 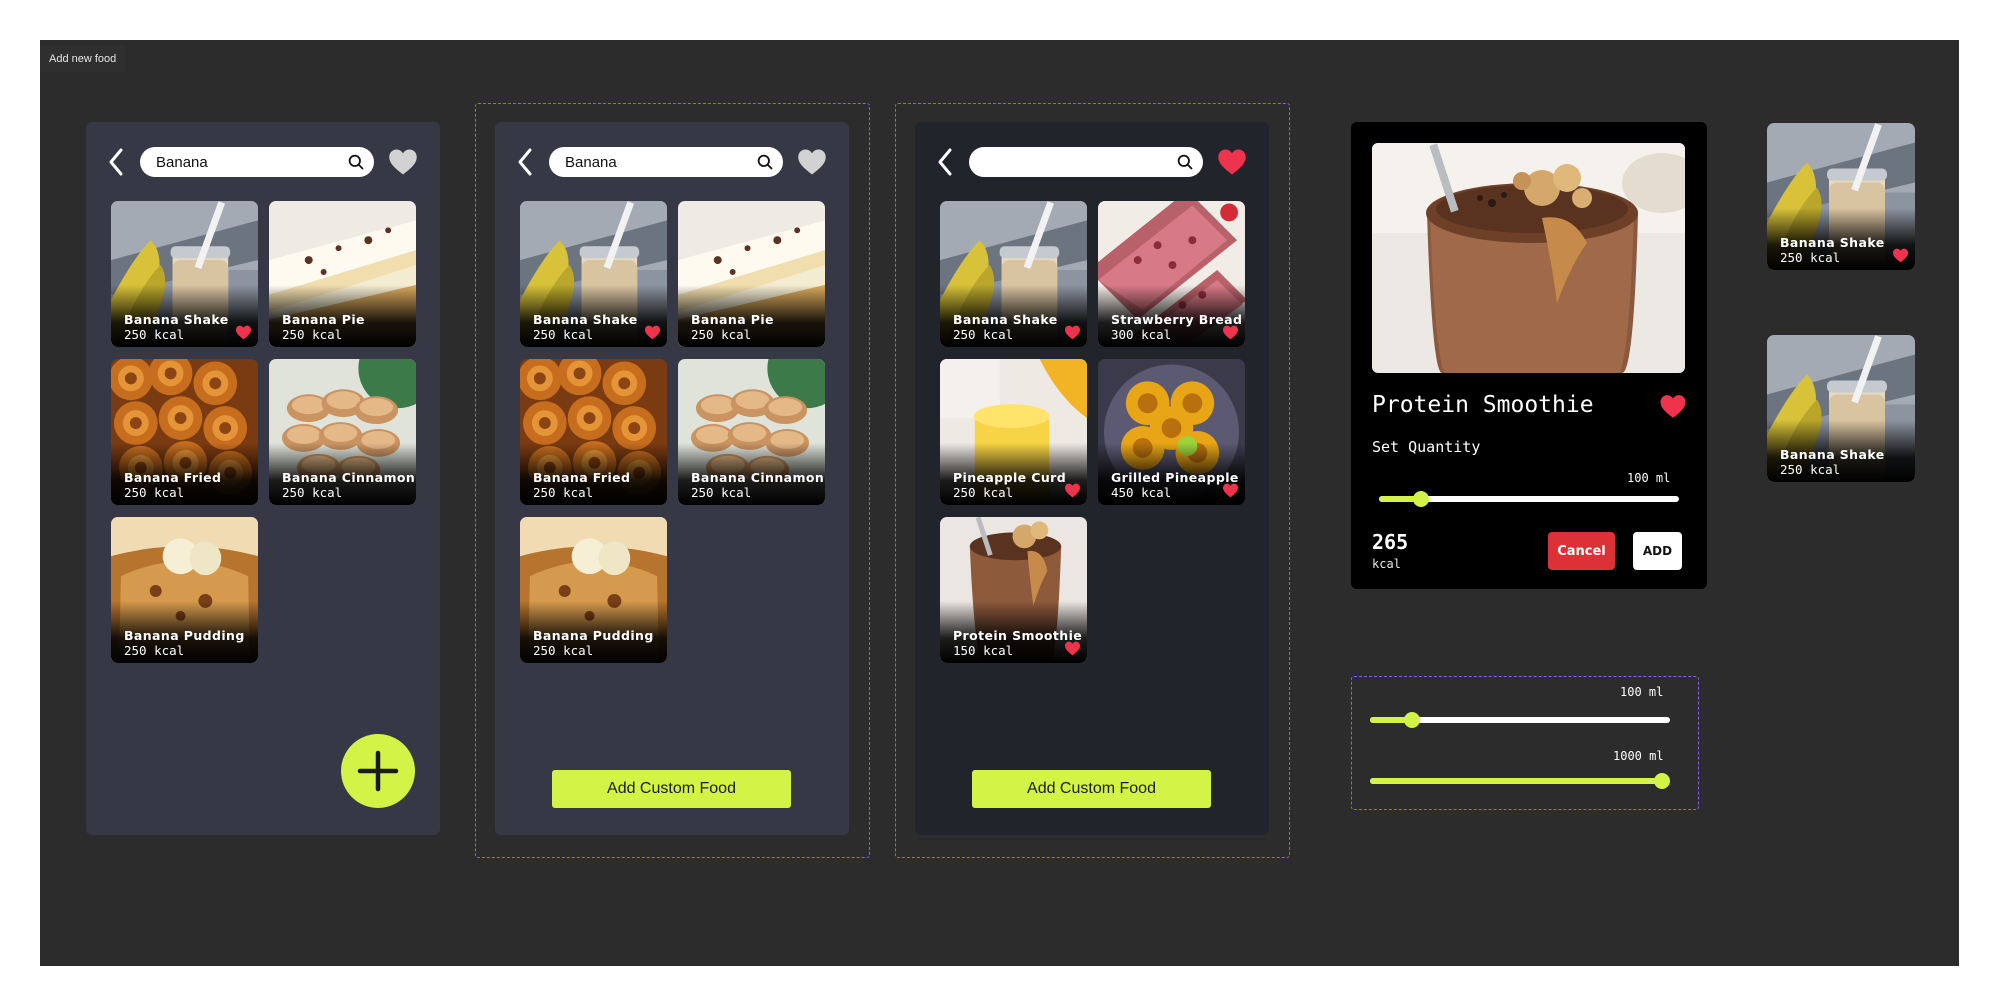 I want to click on slider-state-label: 100 ml, so click(x=1642, y=692).